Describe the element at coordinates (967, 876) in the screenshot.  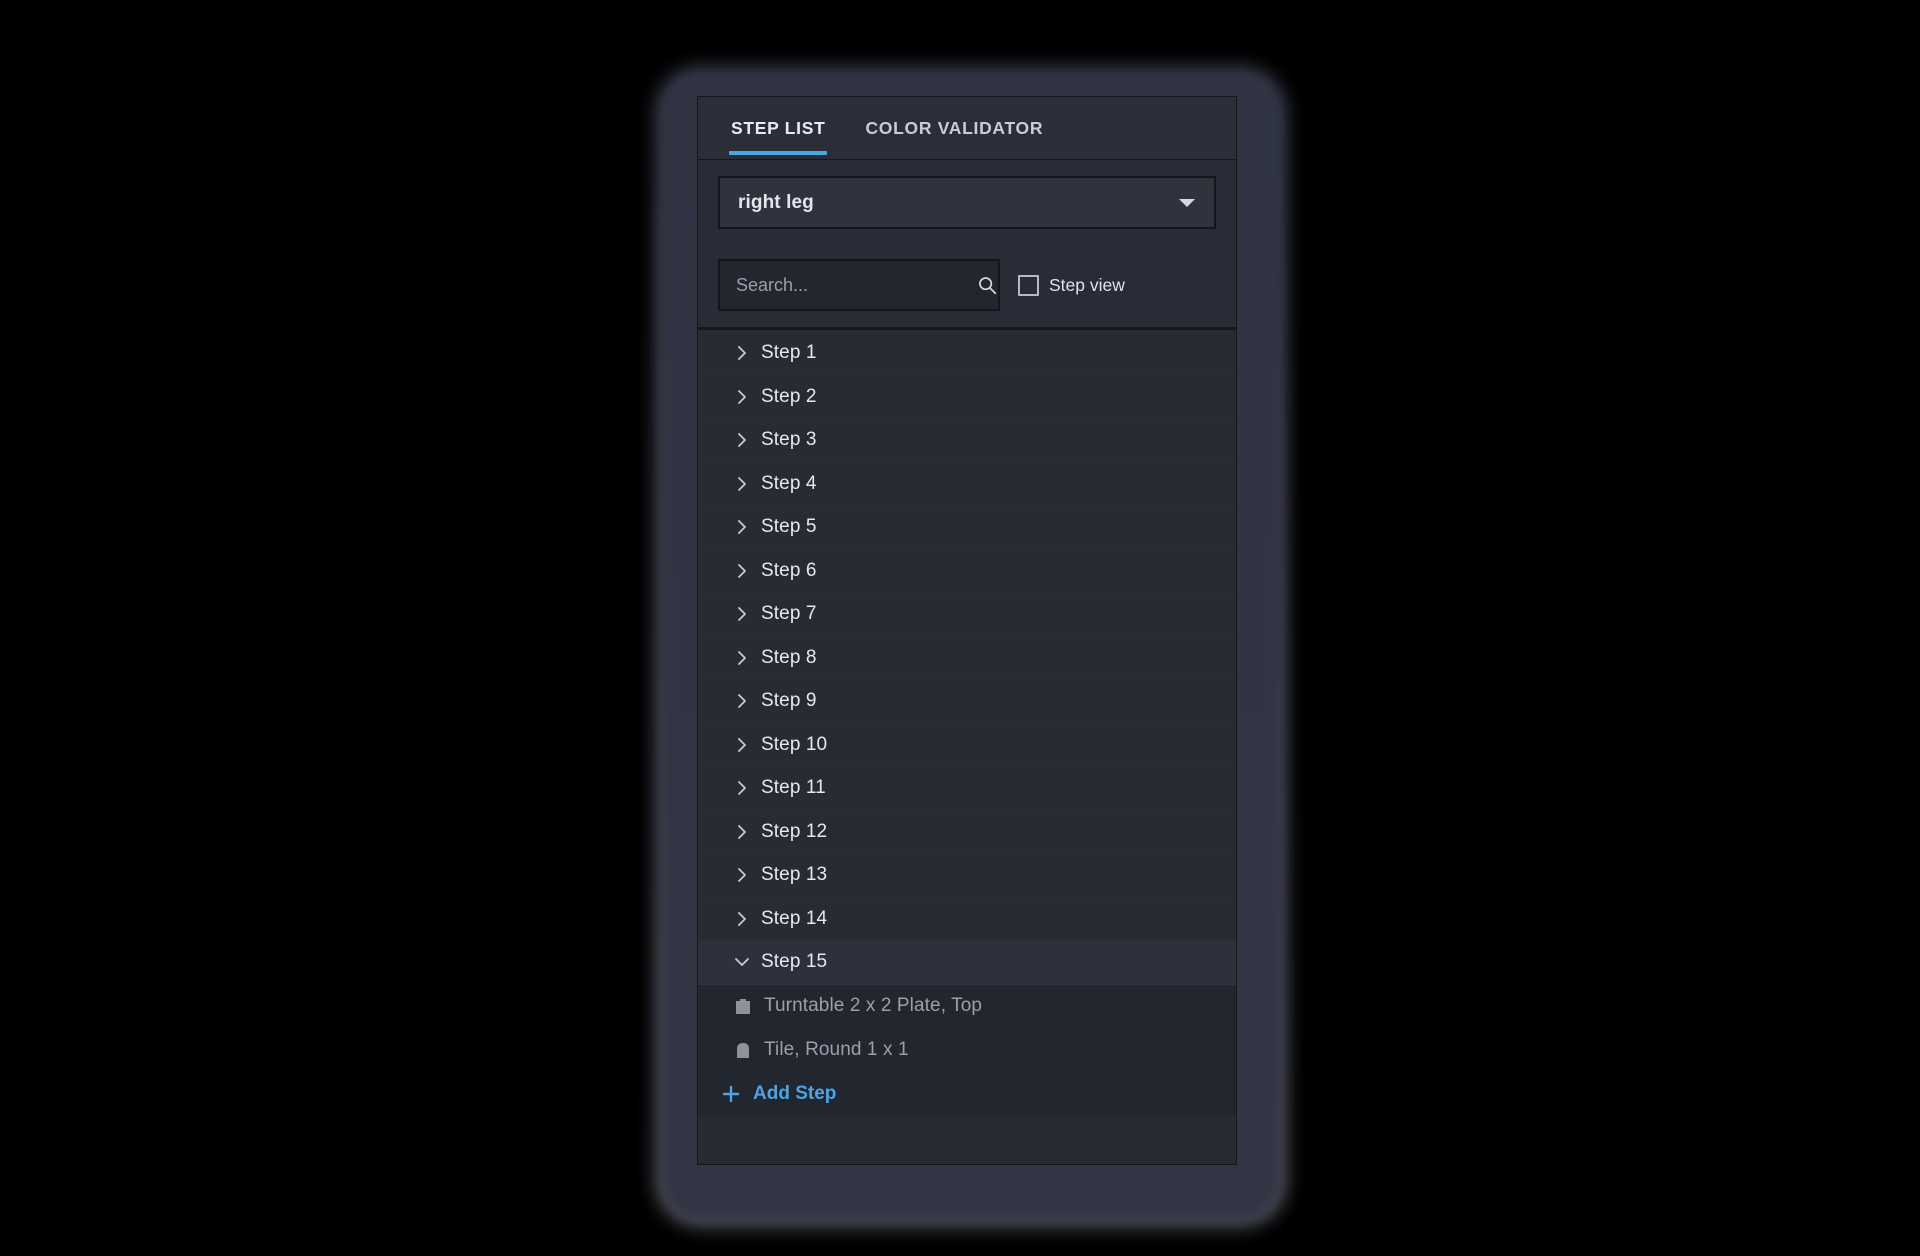
I see `step-row: Step 13` at that location.